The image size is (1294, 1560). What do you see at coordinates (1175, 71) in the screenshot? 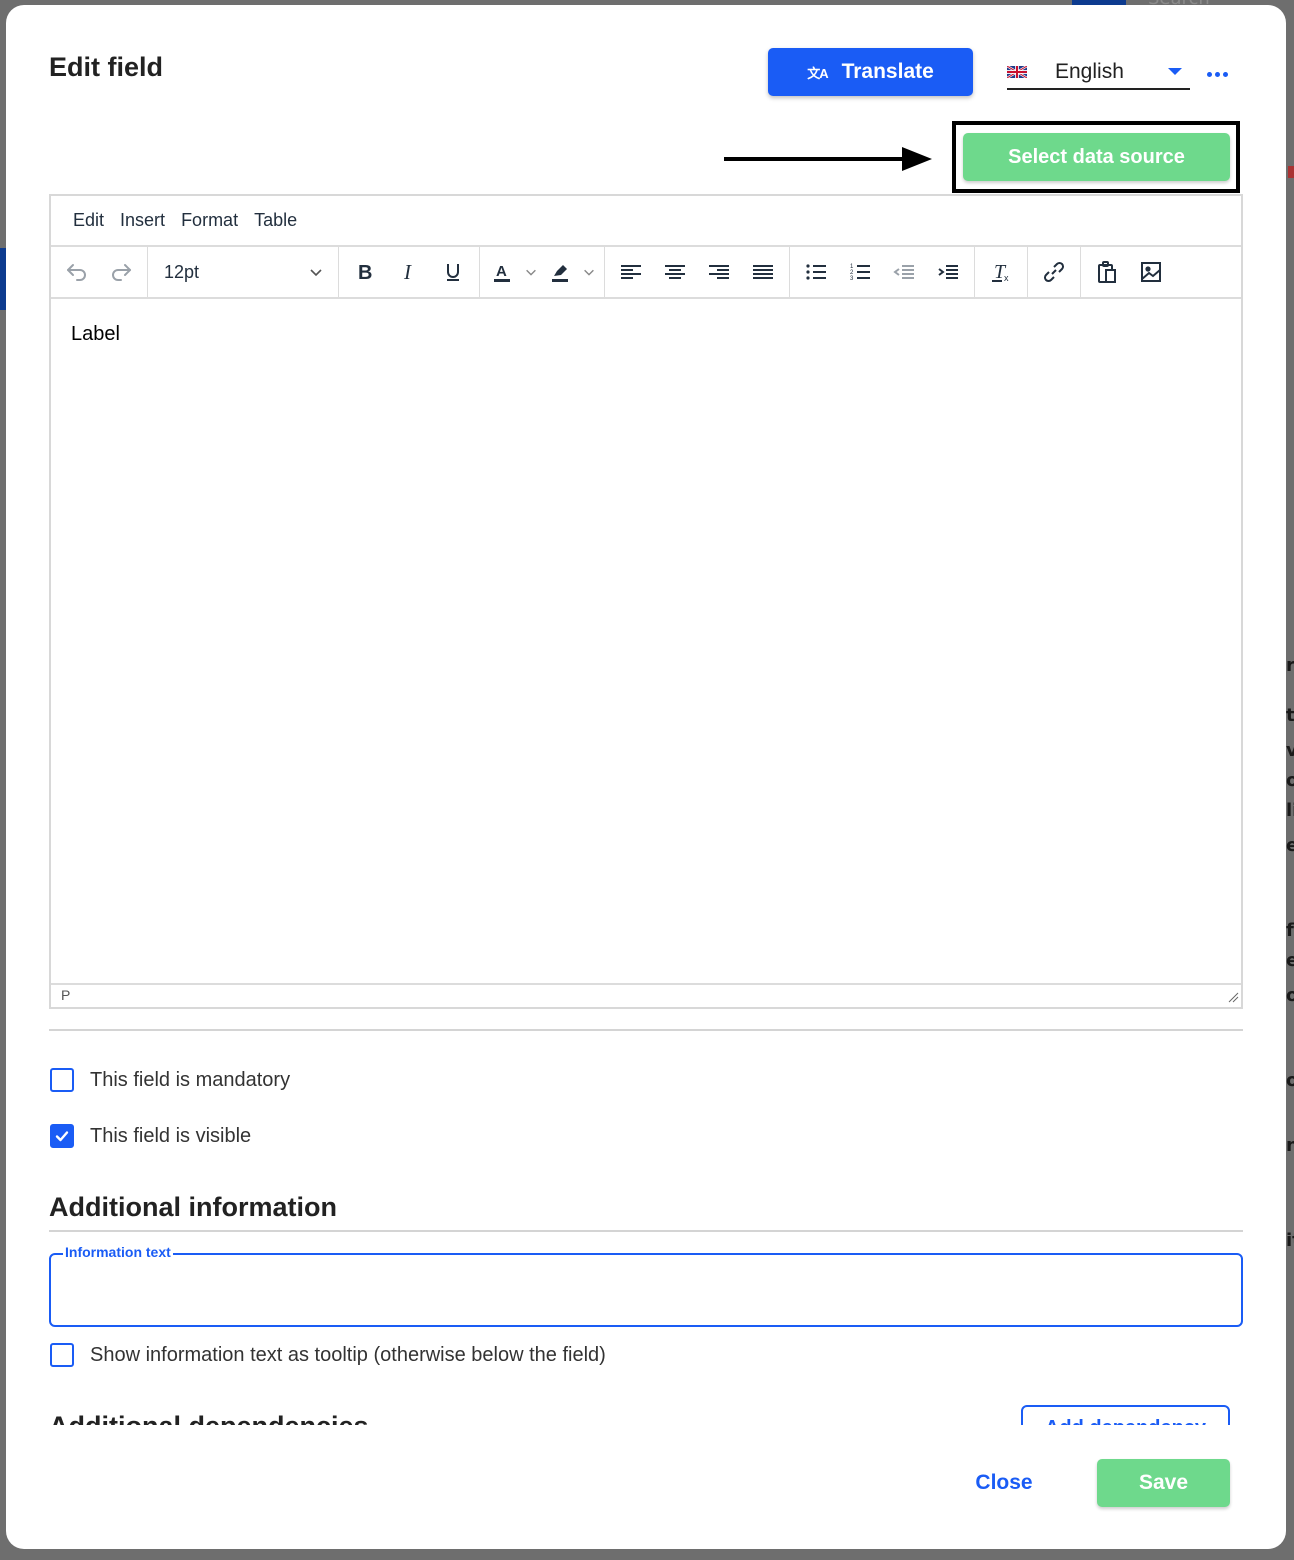
I see `caret-down-icon` at bounding box center [1175, 71].